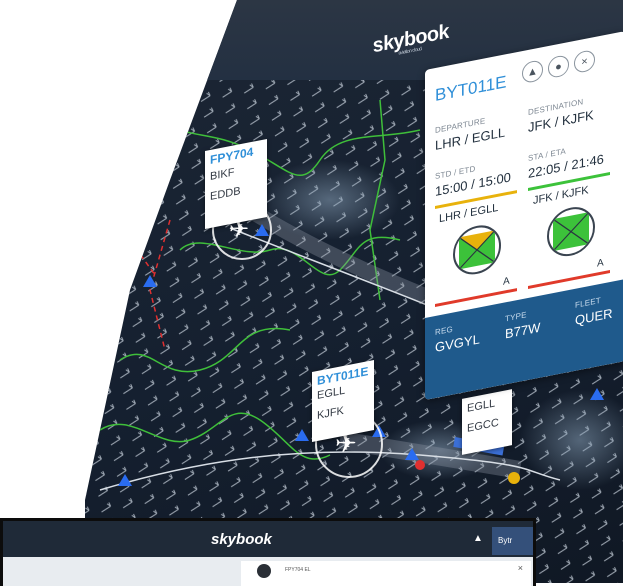 The height and width of the screenshot is (588, 623). What do you see at coordinates (481, 406) in the screenshot?
I see `map-label-origin: EGLL` at bounding box center [481, 406].